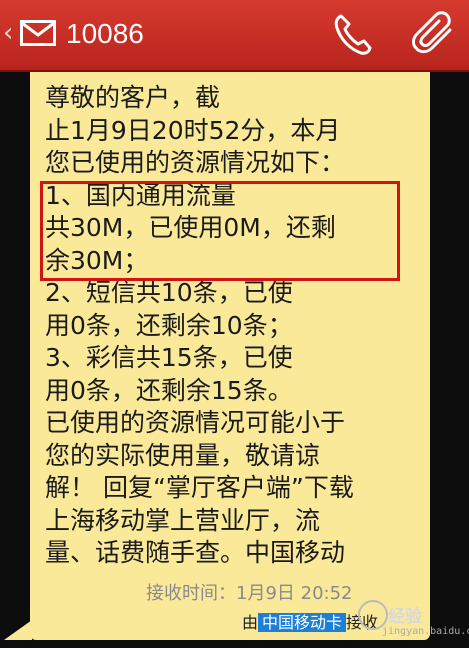  Describe the element at coordinates (8, 33) in the screenshot. I see `chevron-left-icon: ‹` at that location.